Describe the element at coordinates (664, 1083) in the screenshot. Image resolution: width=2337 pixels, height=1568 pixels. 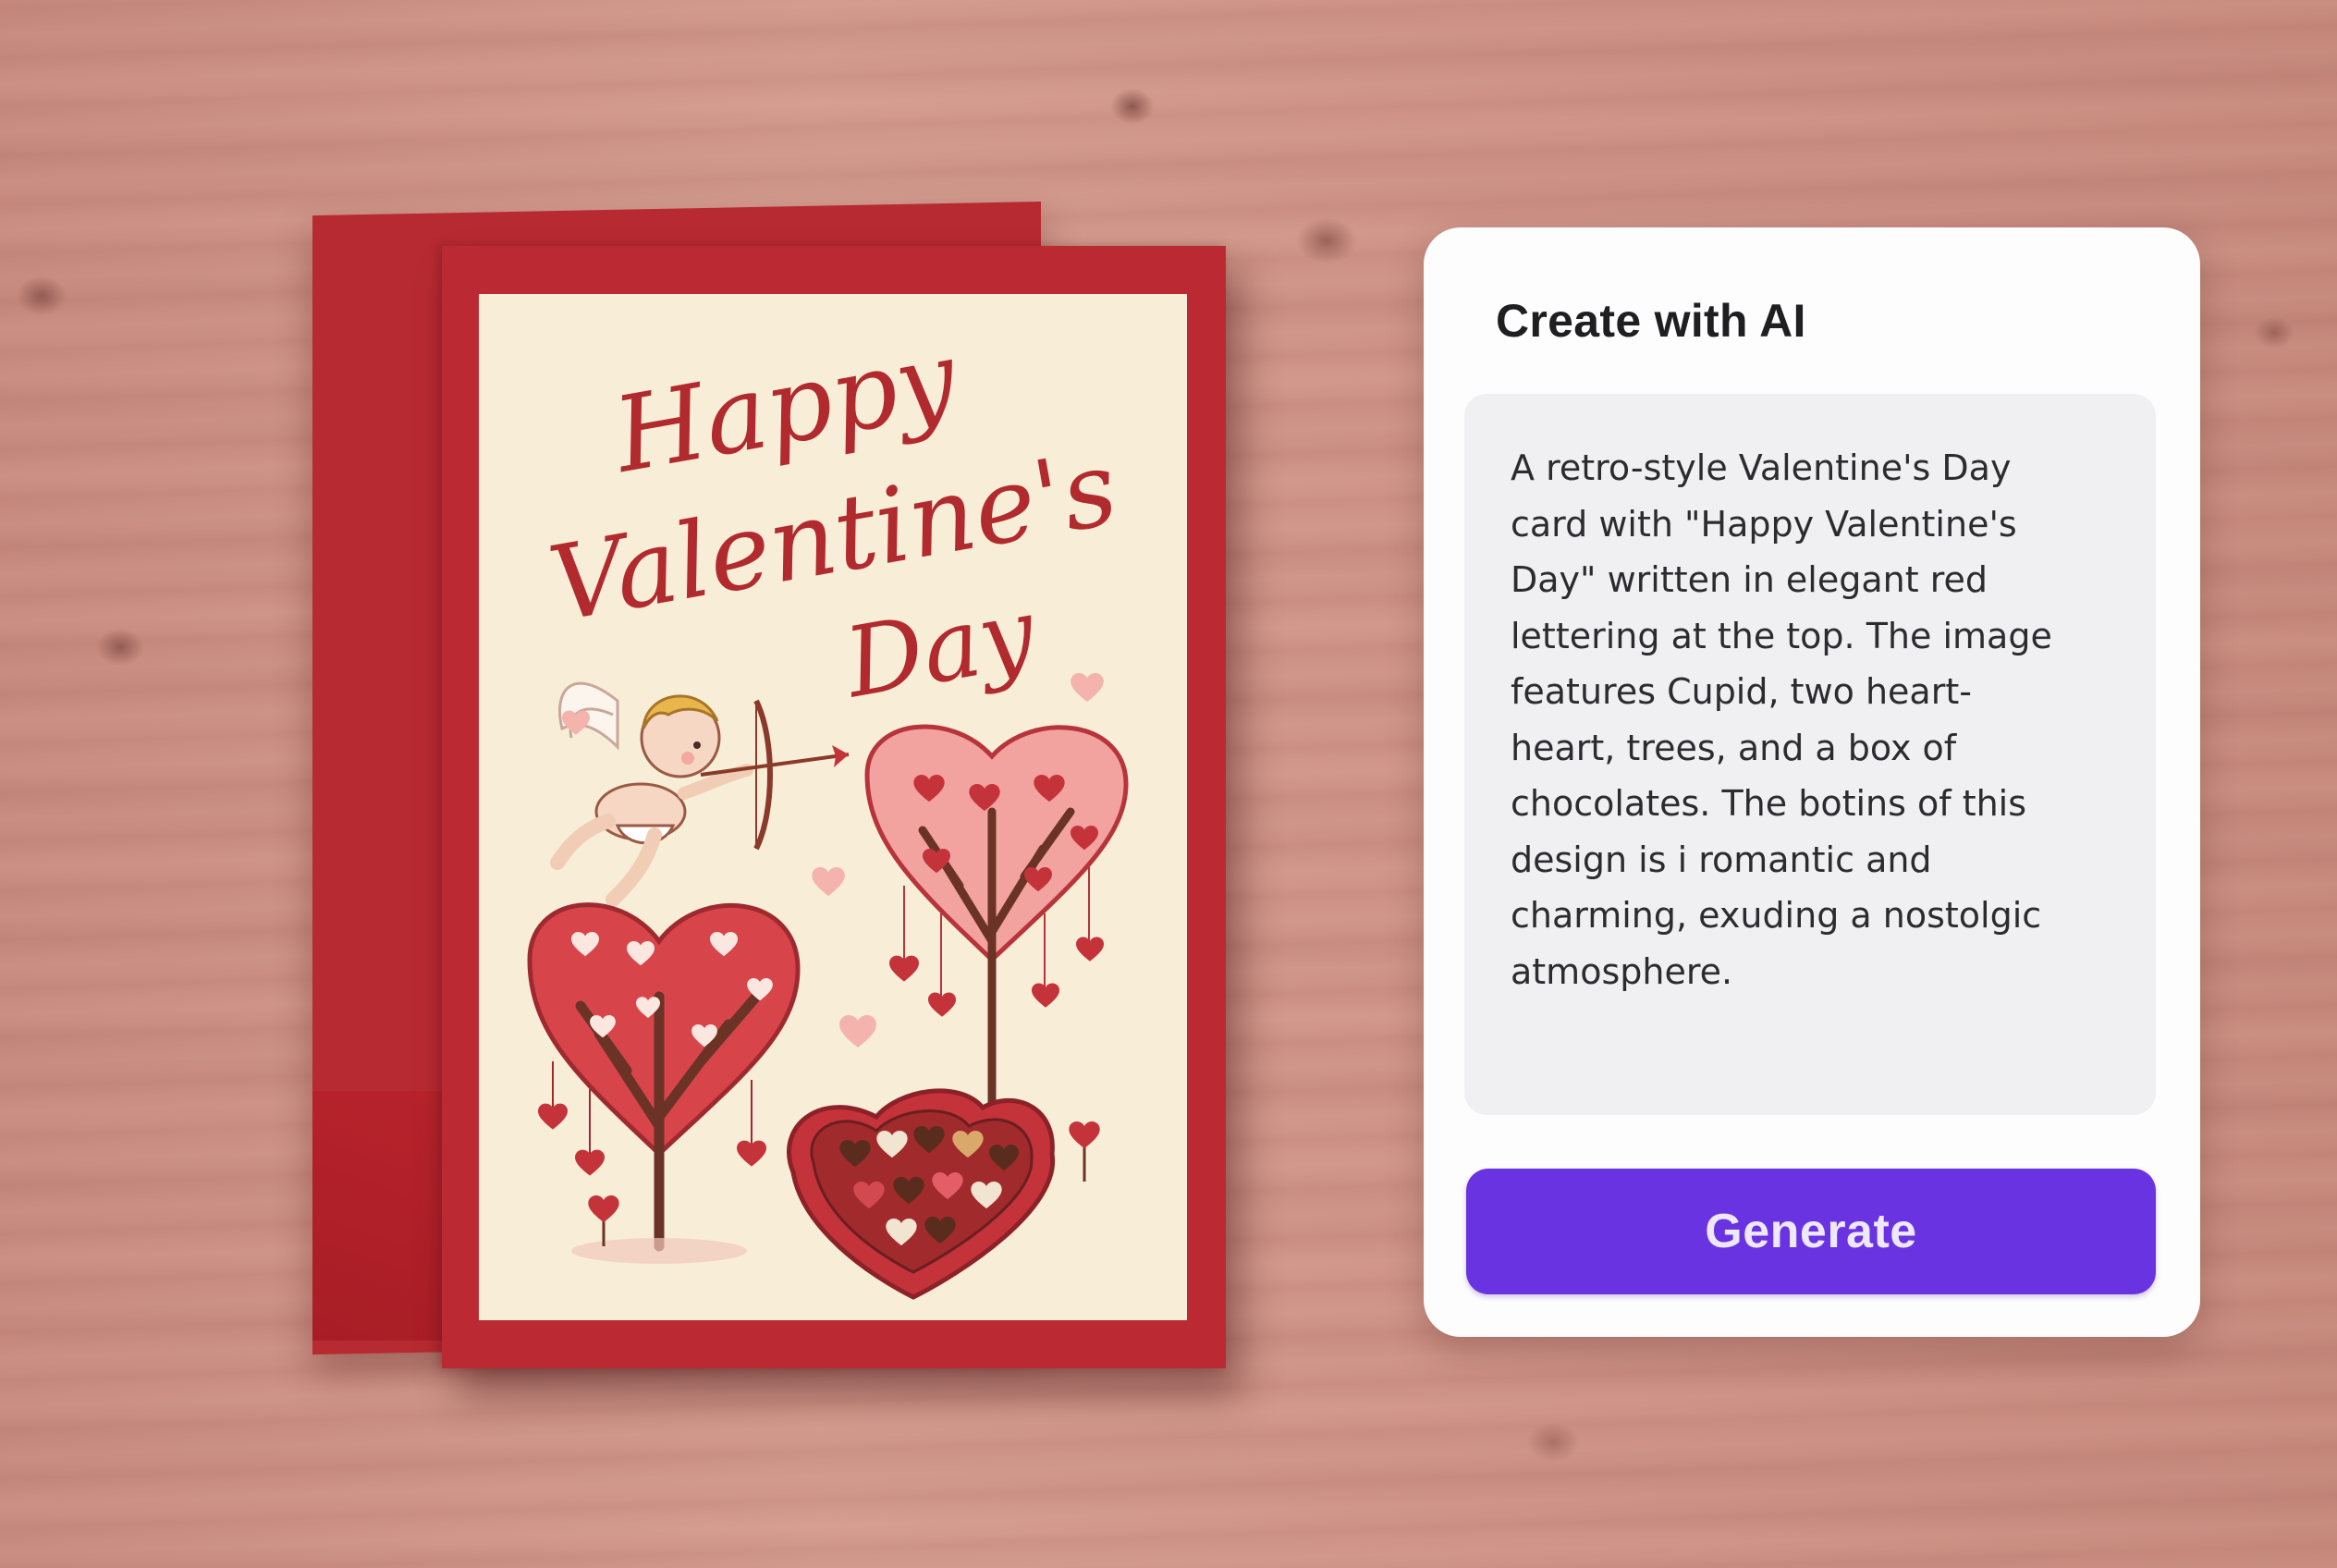
I see `heart-tree-left` at that location.